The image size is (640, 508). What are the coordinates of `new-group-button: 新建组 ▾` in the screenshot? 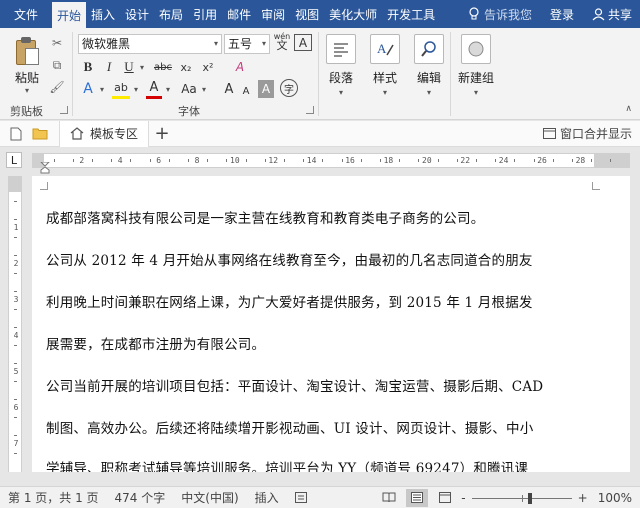 It's located at (476, 72).